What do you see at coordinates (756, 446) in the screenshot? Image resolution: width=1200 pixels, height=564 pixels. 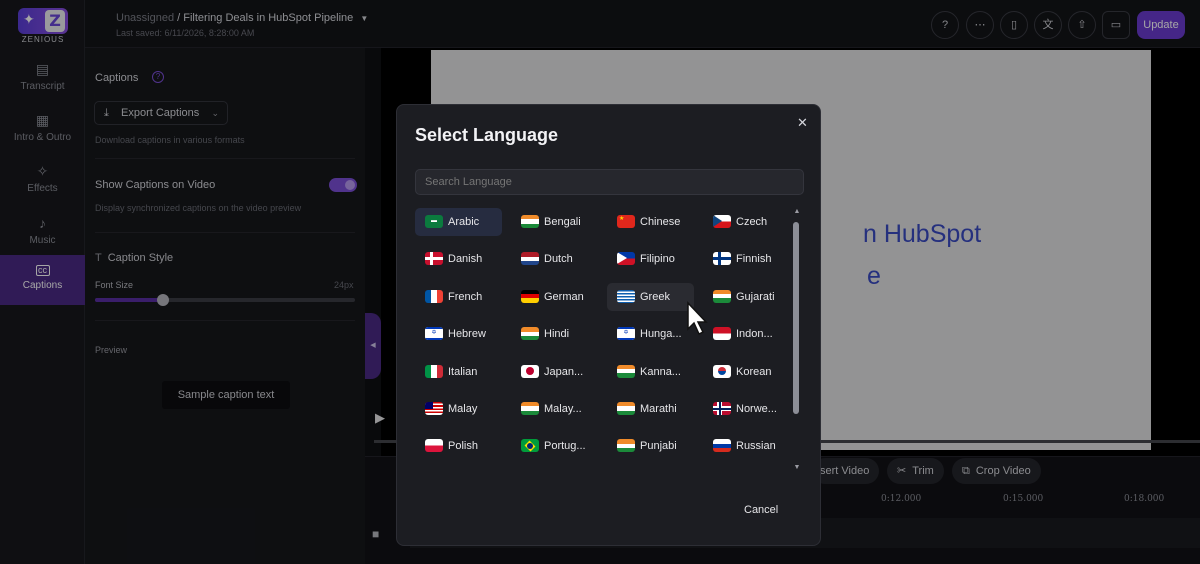 I see `language-label: Russian` at bounding box center [756, 446].